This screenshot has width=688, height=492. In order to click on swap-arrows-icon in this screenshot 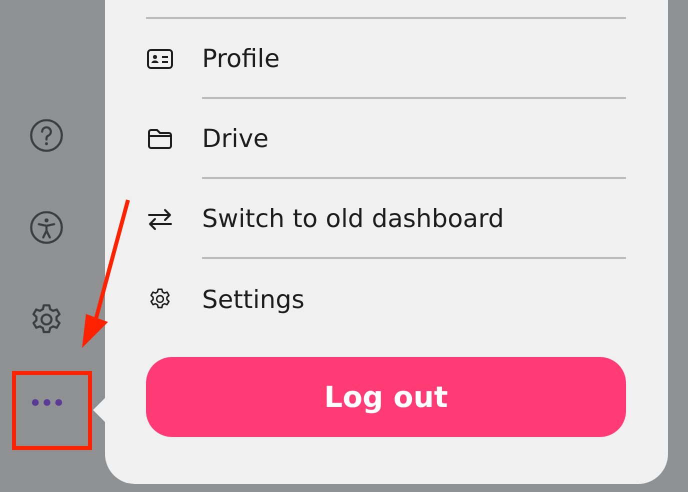, I will do `click(160, 219)`.